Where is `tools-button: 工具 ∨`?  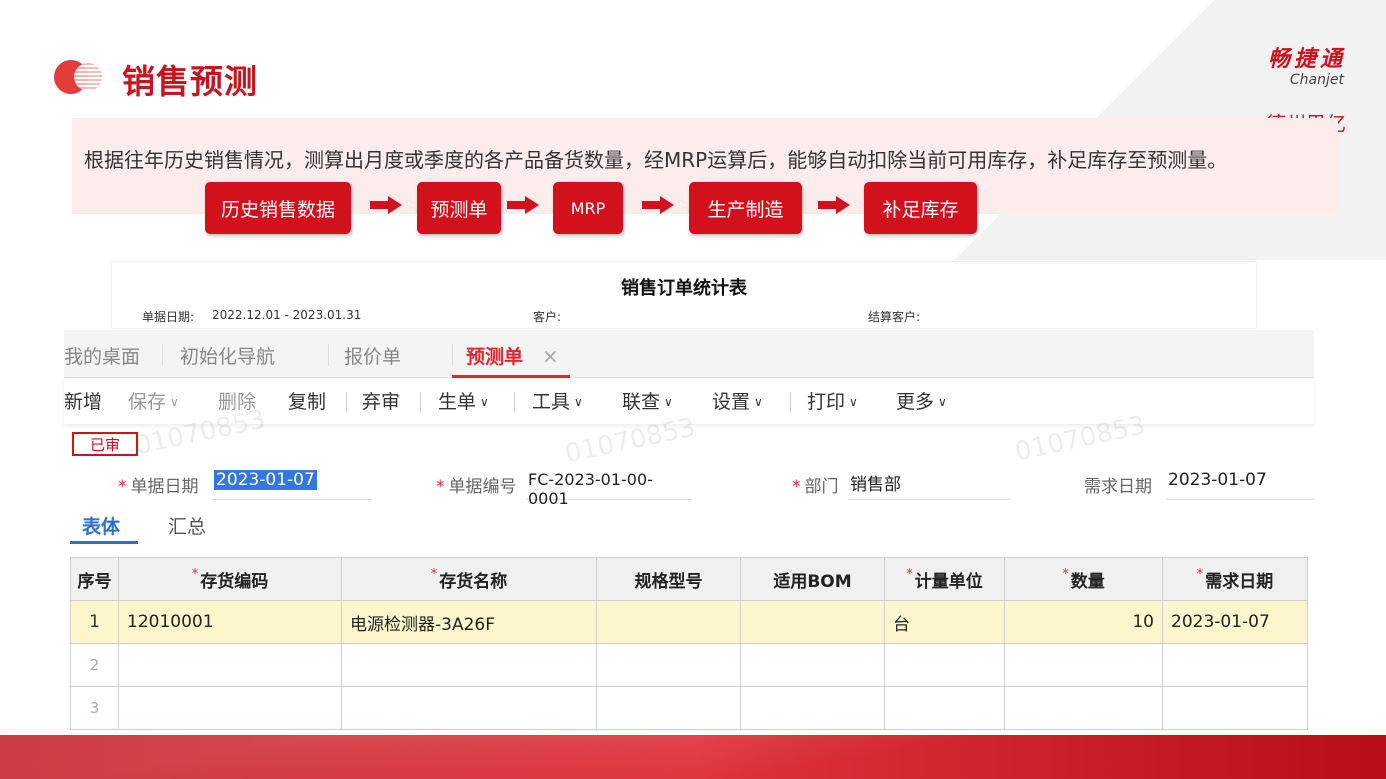
tools-button: 工具 ∨ is located at coordinates (557, 400).